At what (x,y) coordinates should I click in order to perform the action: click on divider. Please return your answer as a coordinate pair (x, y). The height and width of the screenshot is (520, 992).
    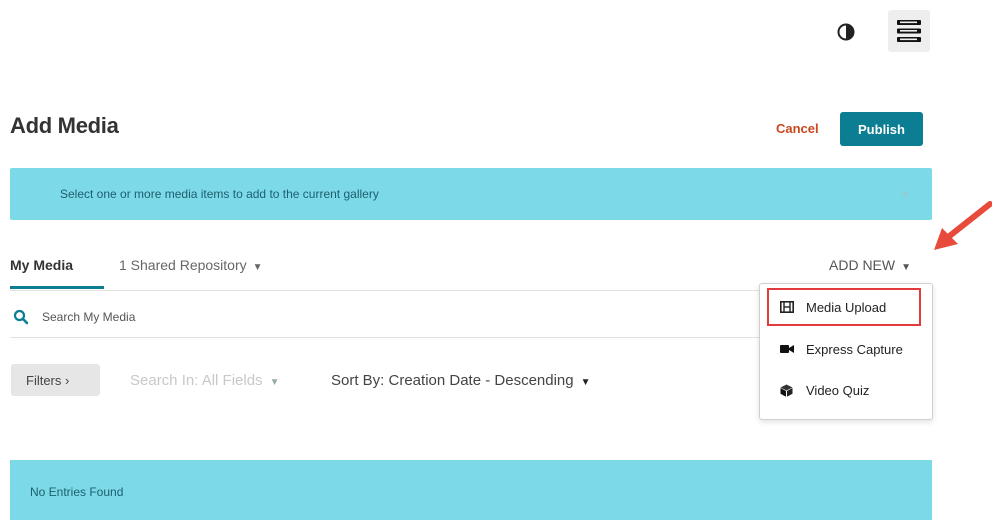
    Looking at the image, I should click on (385, 337).